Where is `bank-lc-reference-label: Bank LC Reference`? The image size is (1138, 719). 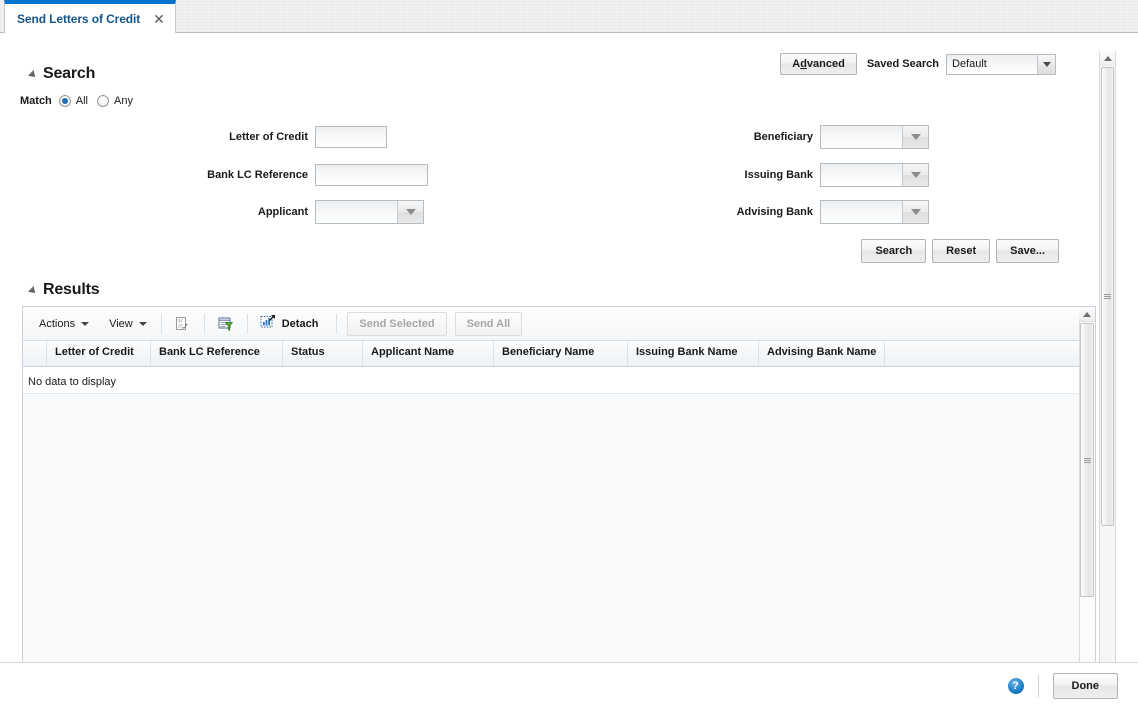
bank-lc-reference-label: Bank LC Reference is located at coordinates (257, 175).